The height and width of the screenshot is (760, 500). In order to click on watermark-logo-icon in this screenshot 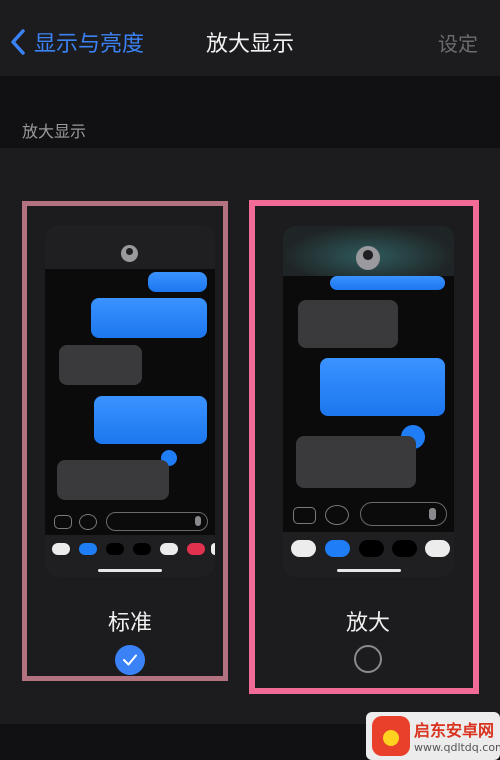, I will do `click(391, 736)`.